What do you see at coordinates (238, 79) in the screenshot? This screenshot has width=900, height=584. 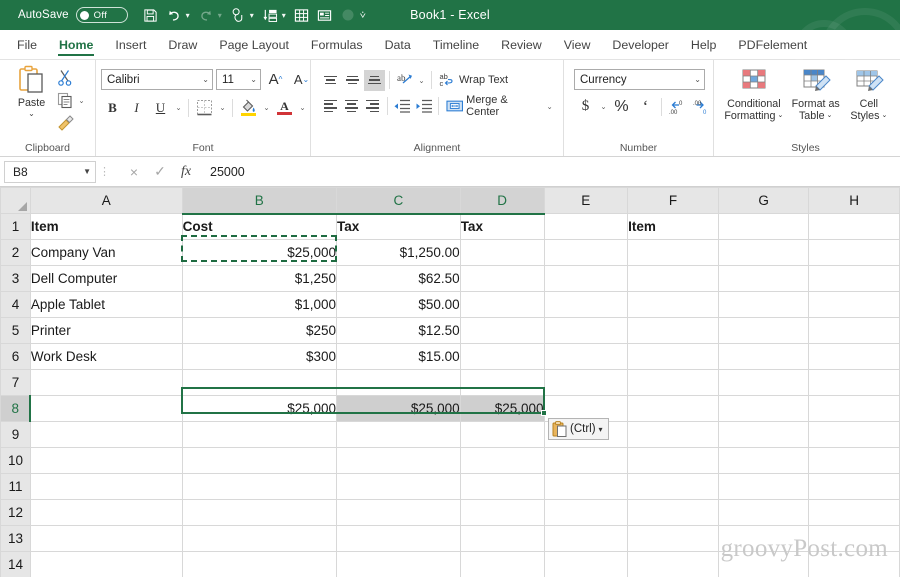 I see `font-size-combobox: 11 ⌄` at bounding box center [238, 79].